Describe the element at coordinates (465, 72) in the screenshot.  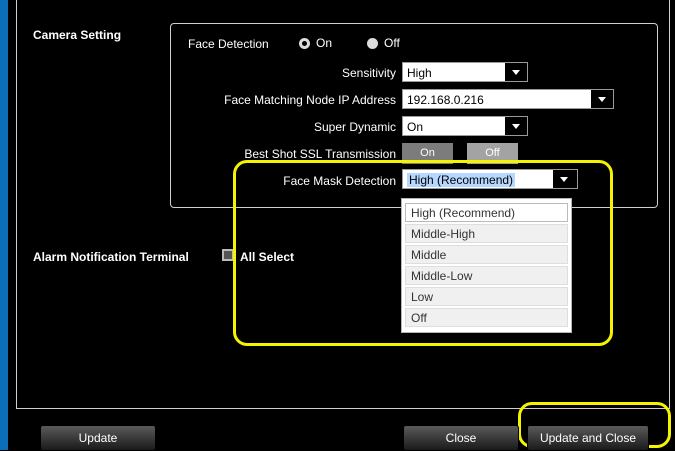
I see `sensitivity-select: High` at that location.